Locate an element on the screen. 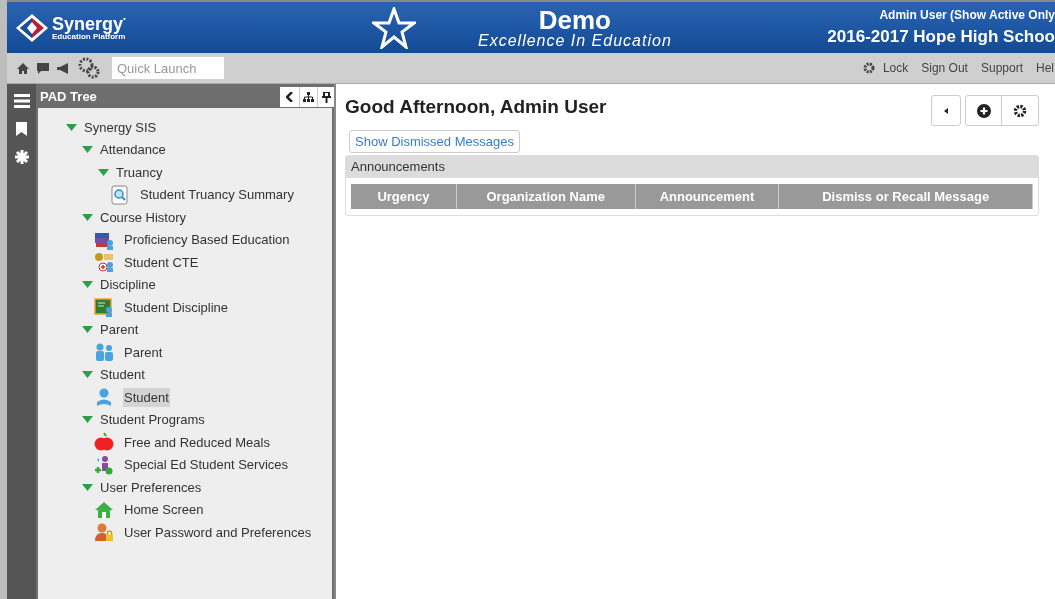  logo-icon is located at coordinates (32, 27).